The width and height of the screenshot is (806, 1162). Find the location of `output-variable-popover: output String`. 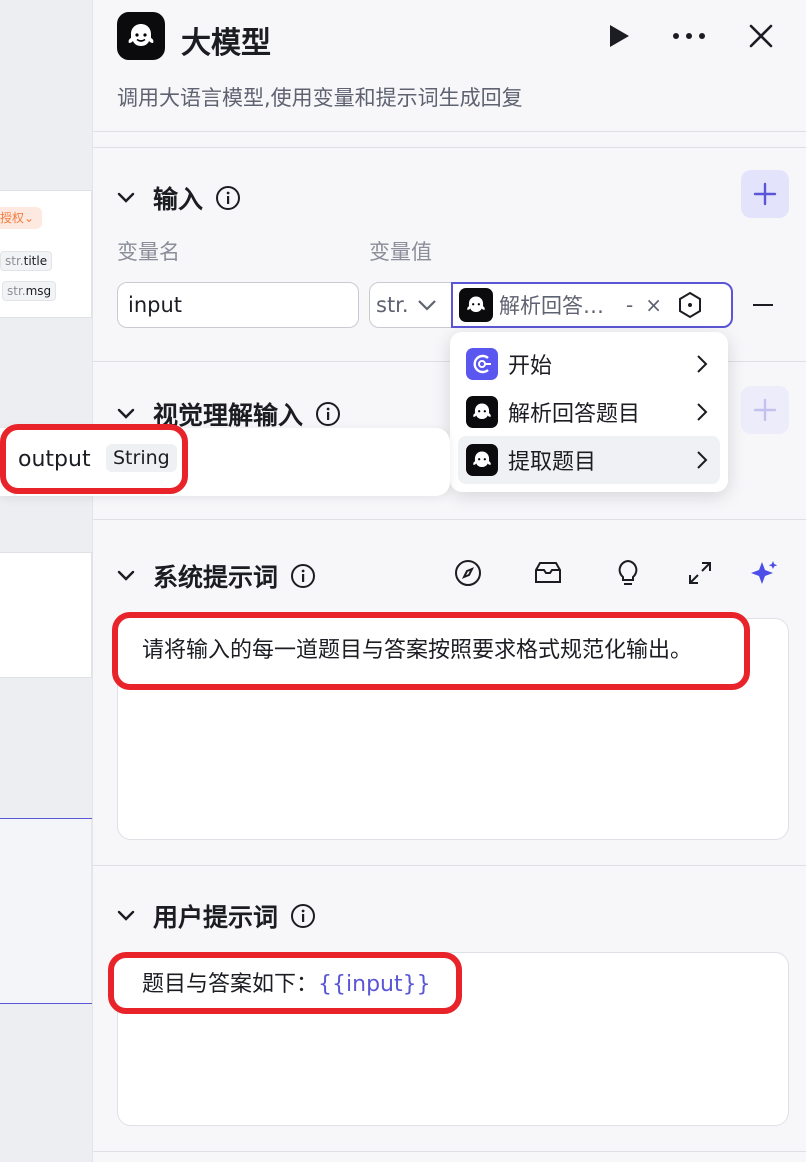

output-variable-popover: output String is located at coordinates (225, 460).